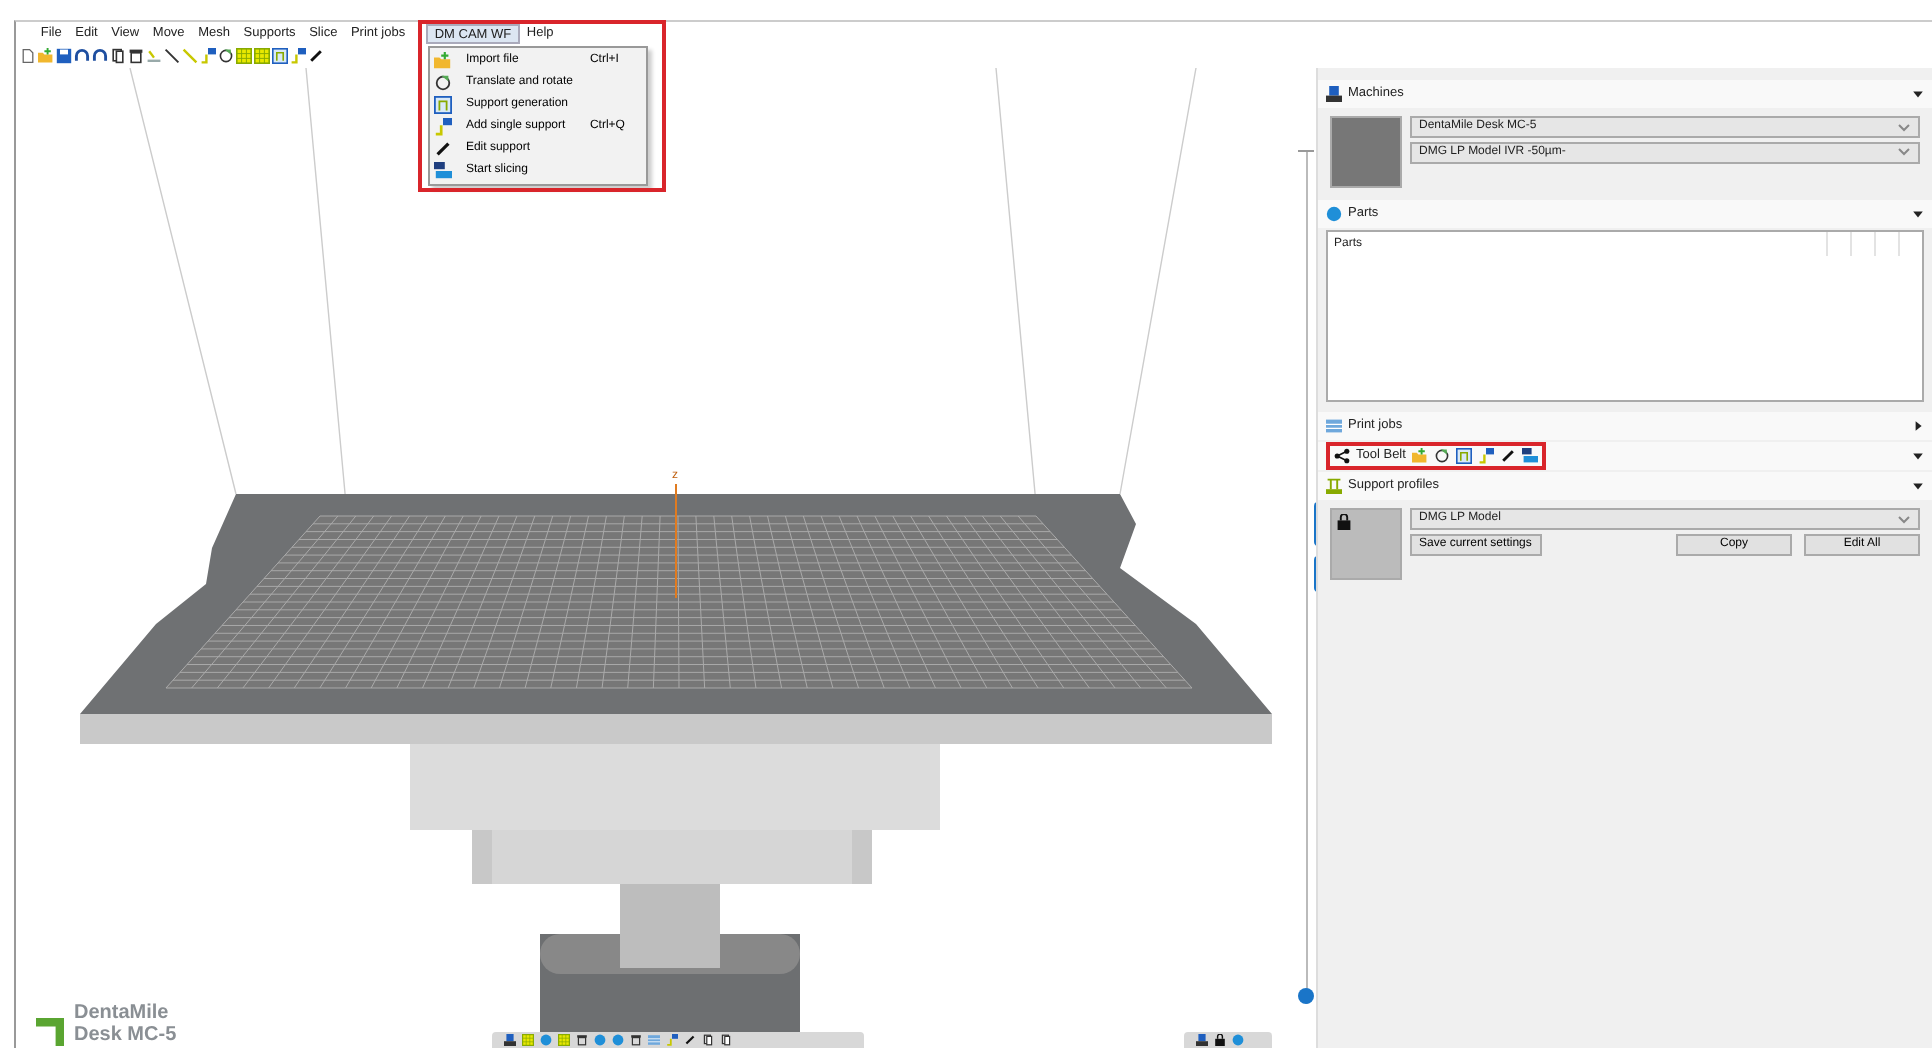  What do you see at coordinates (1342, 456) in the screenshot?
I see `connector-icon` at bounding box center [1342, 456].